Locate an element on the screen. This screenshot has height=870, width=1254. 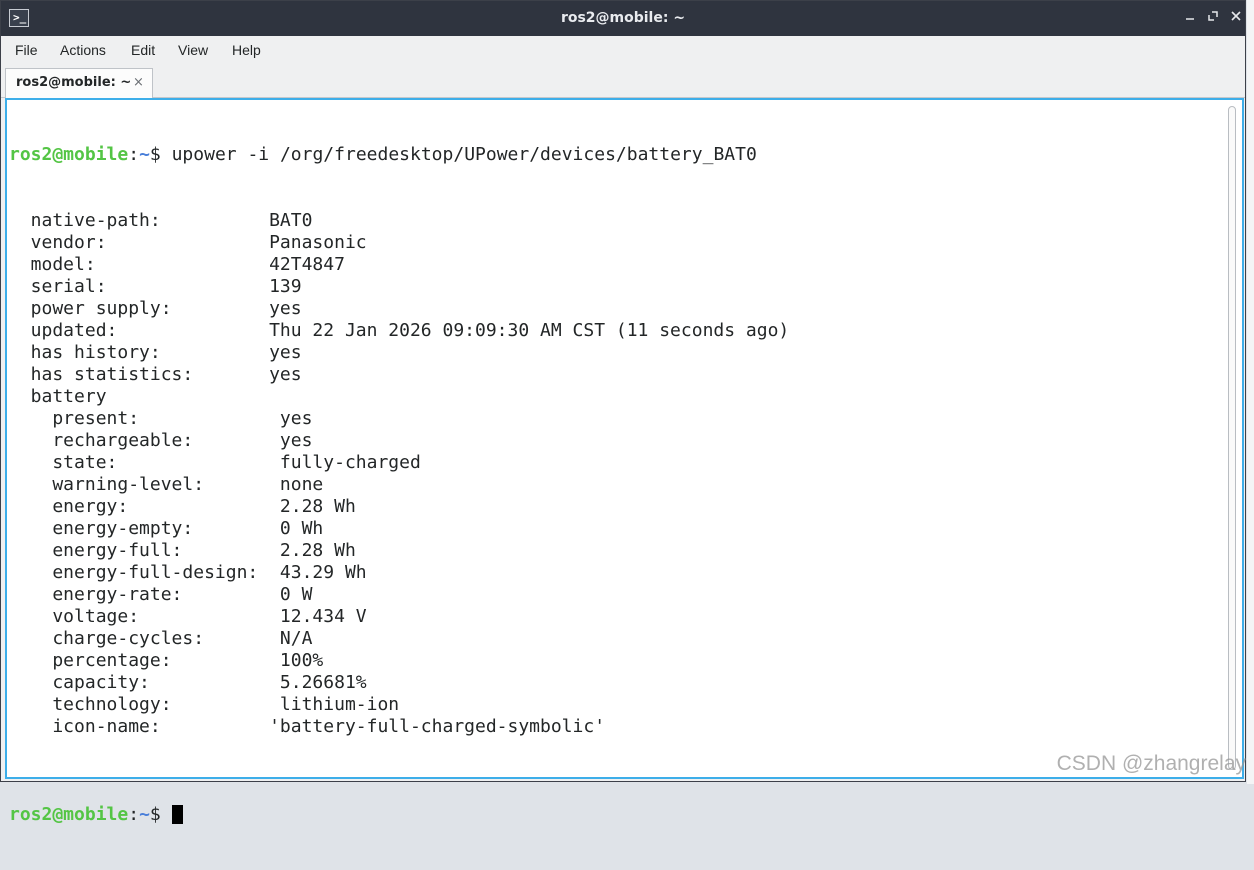
output-line: capacity: 5.26681% is located at coordinates (399, 683).